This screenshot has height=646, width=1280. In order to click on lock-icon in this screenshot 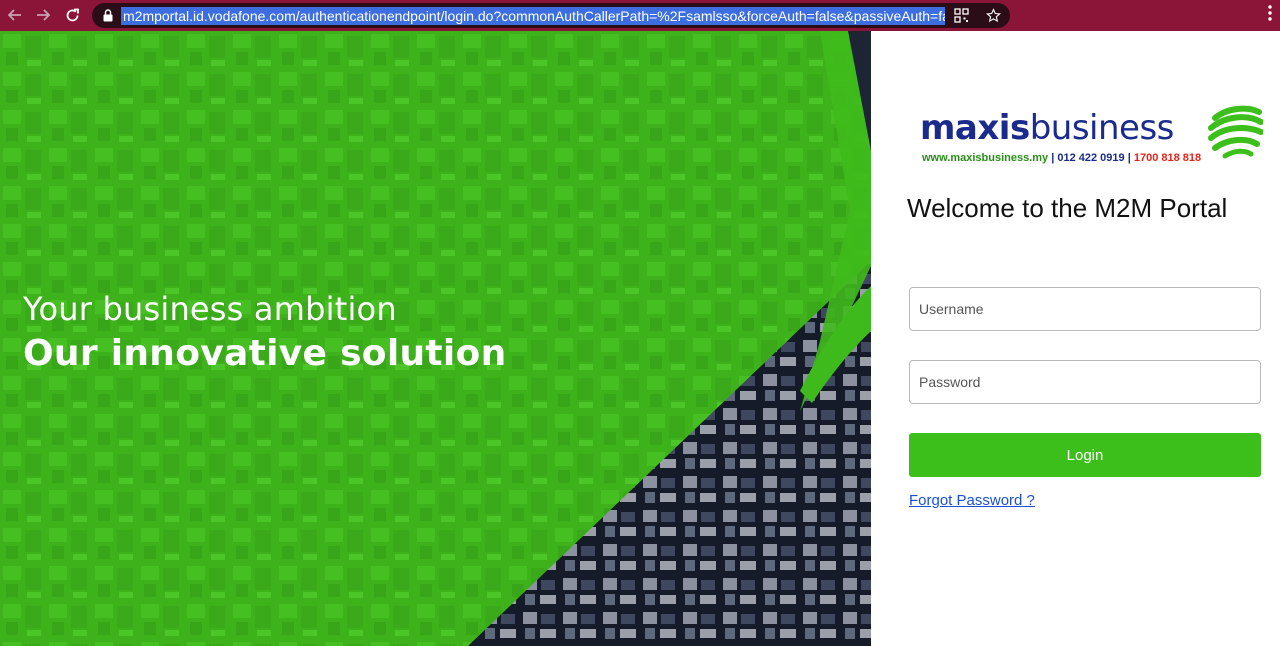, I will do `click(108, 16)`.